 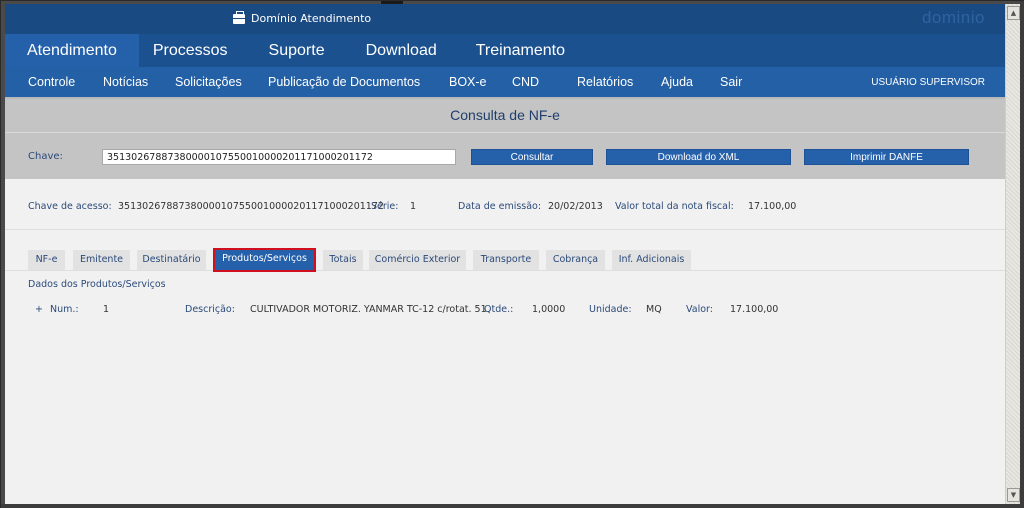 I want to click on main-nav-processos: Processos, so click(x=190, y=50).